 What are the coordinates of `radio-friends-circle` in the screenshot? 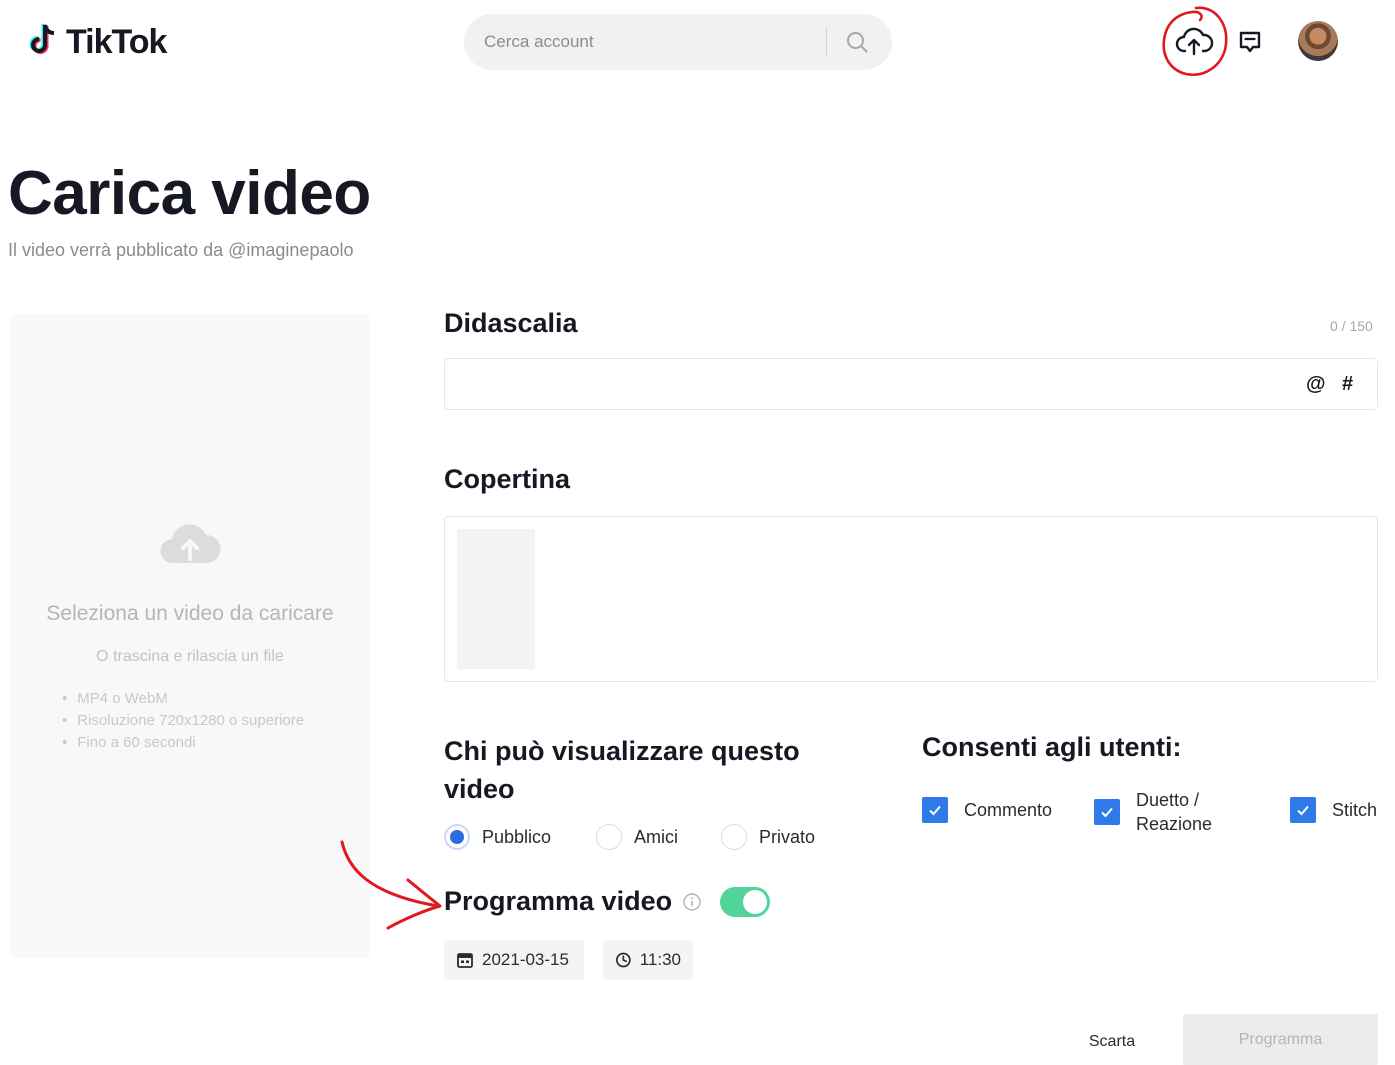 It's located at (609, 837).